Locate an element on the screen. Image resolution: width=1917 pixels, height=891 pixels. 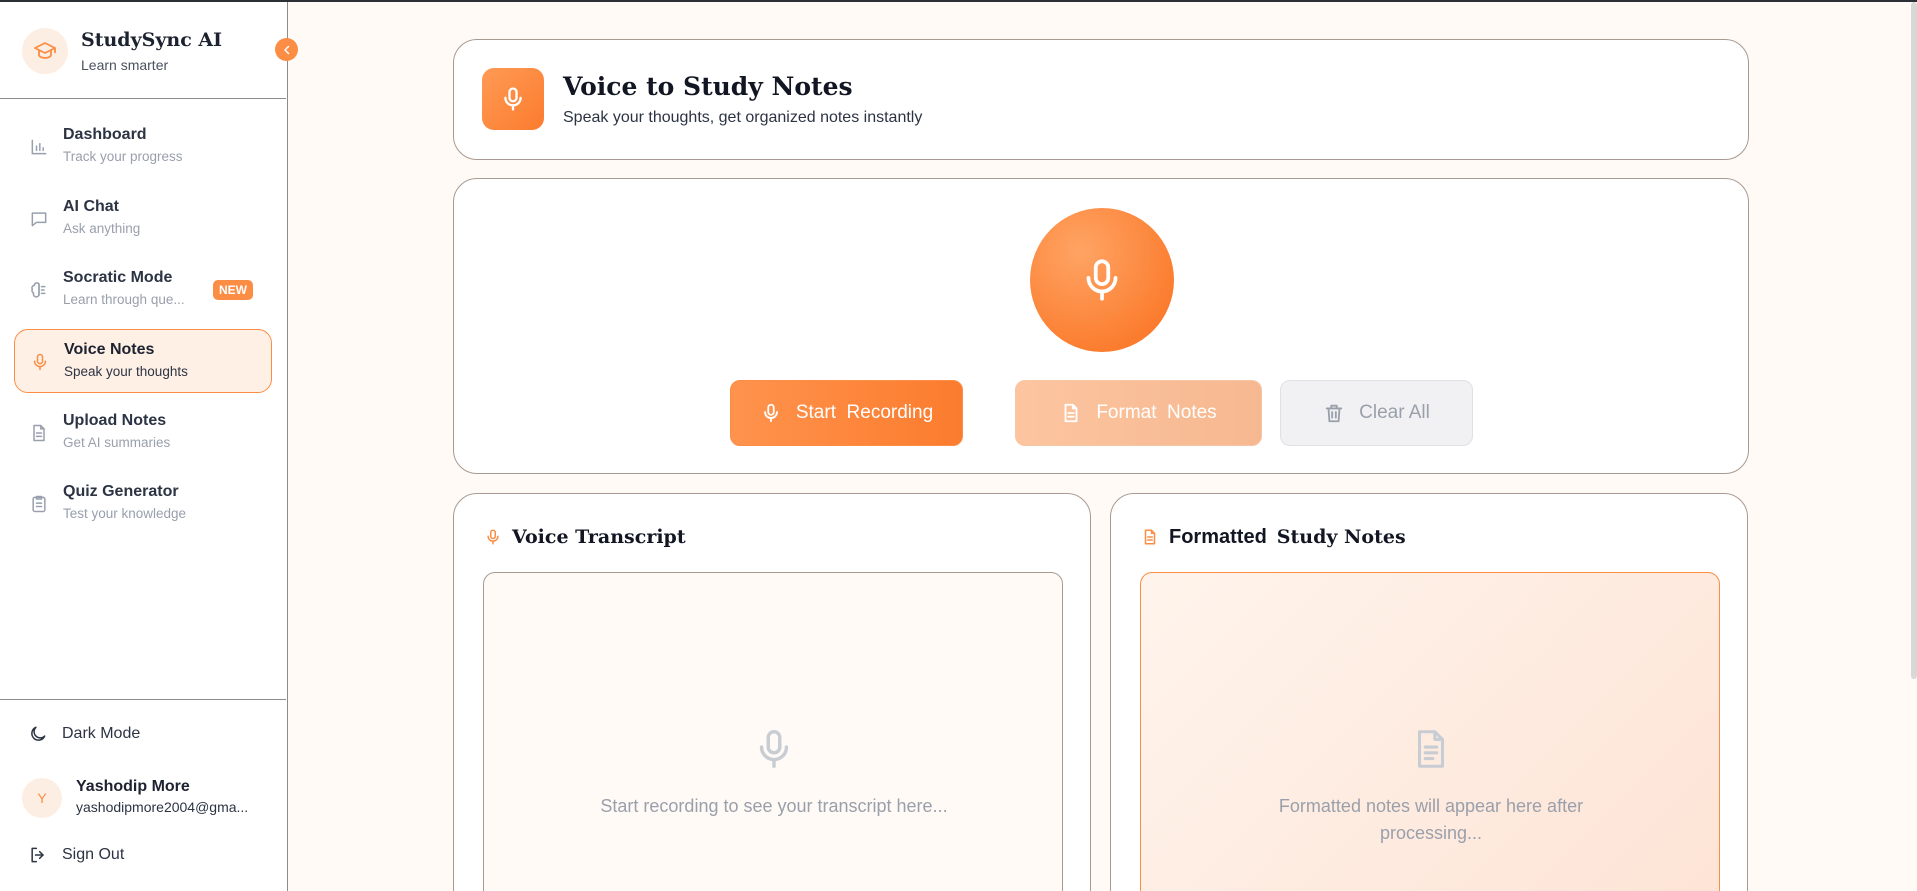
user-name: Yashodip More is located at coordinates (133, 786).